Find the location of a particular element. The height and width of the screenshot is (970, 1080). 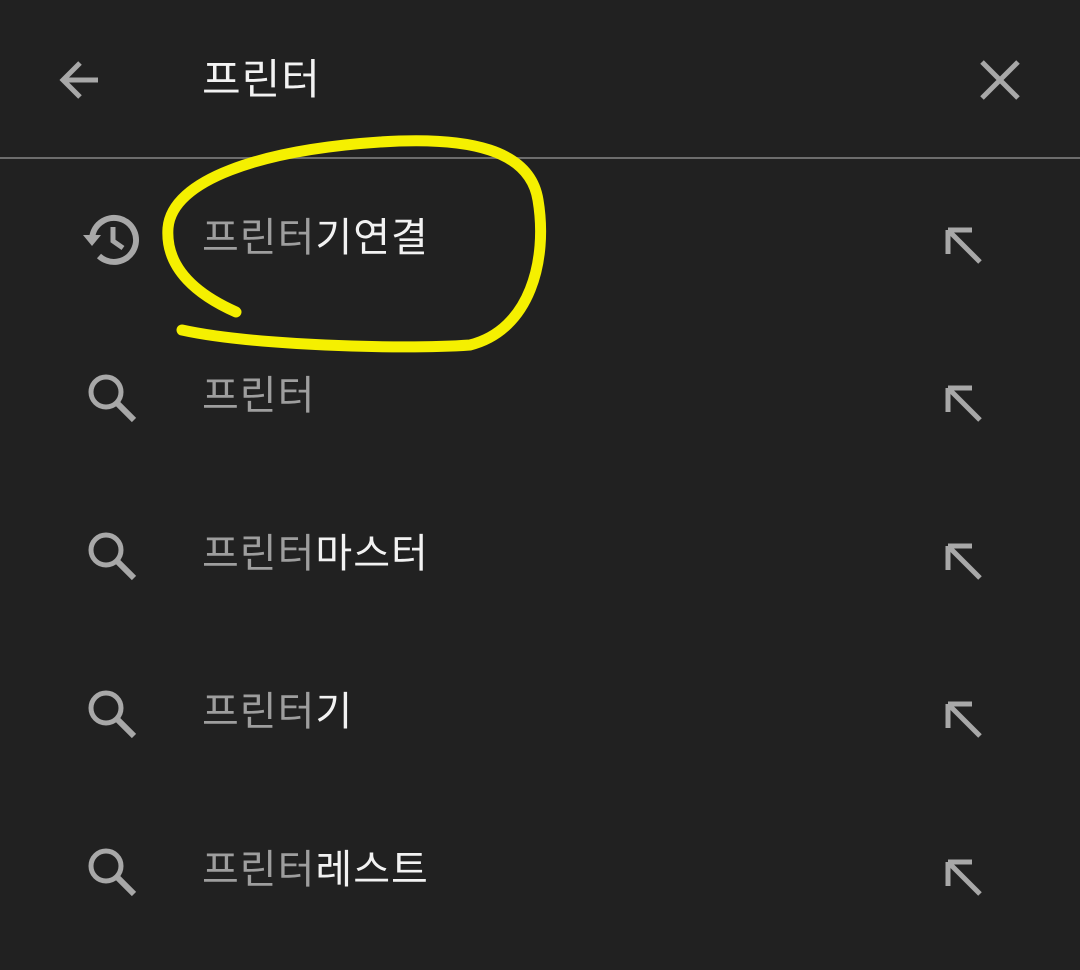

clear-button is located at coordinates (1000, 80).